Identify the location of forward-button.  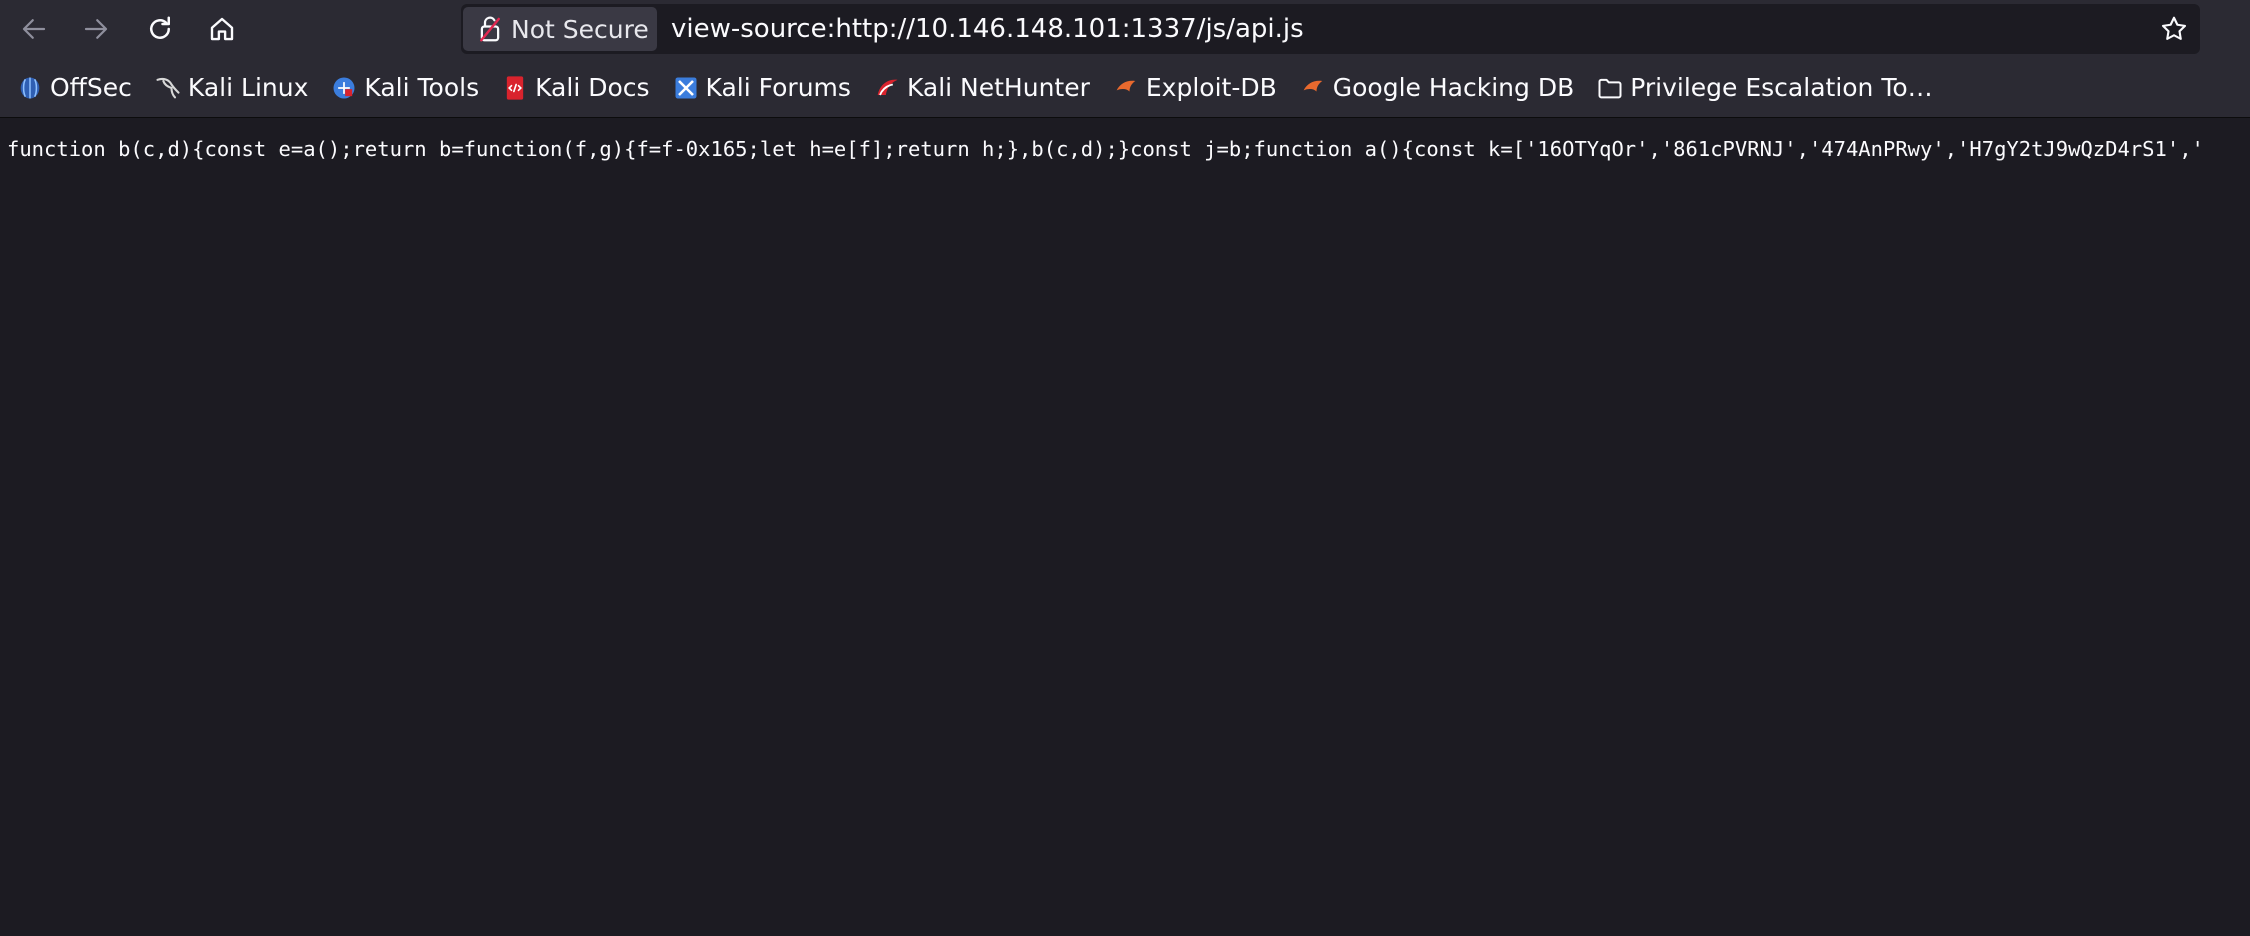
(96, 29).